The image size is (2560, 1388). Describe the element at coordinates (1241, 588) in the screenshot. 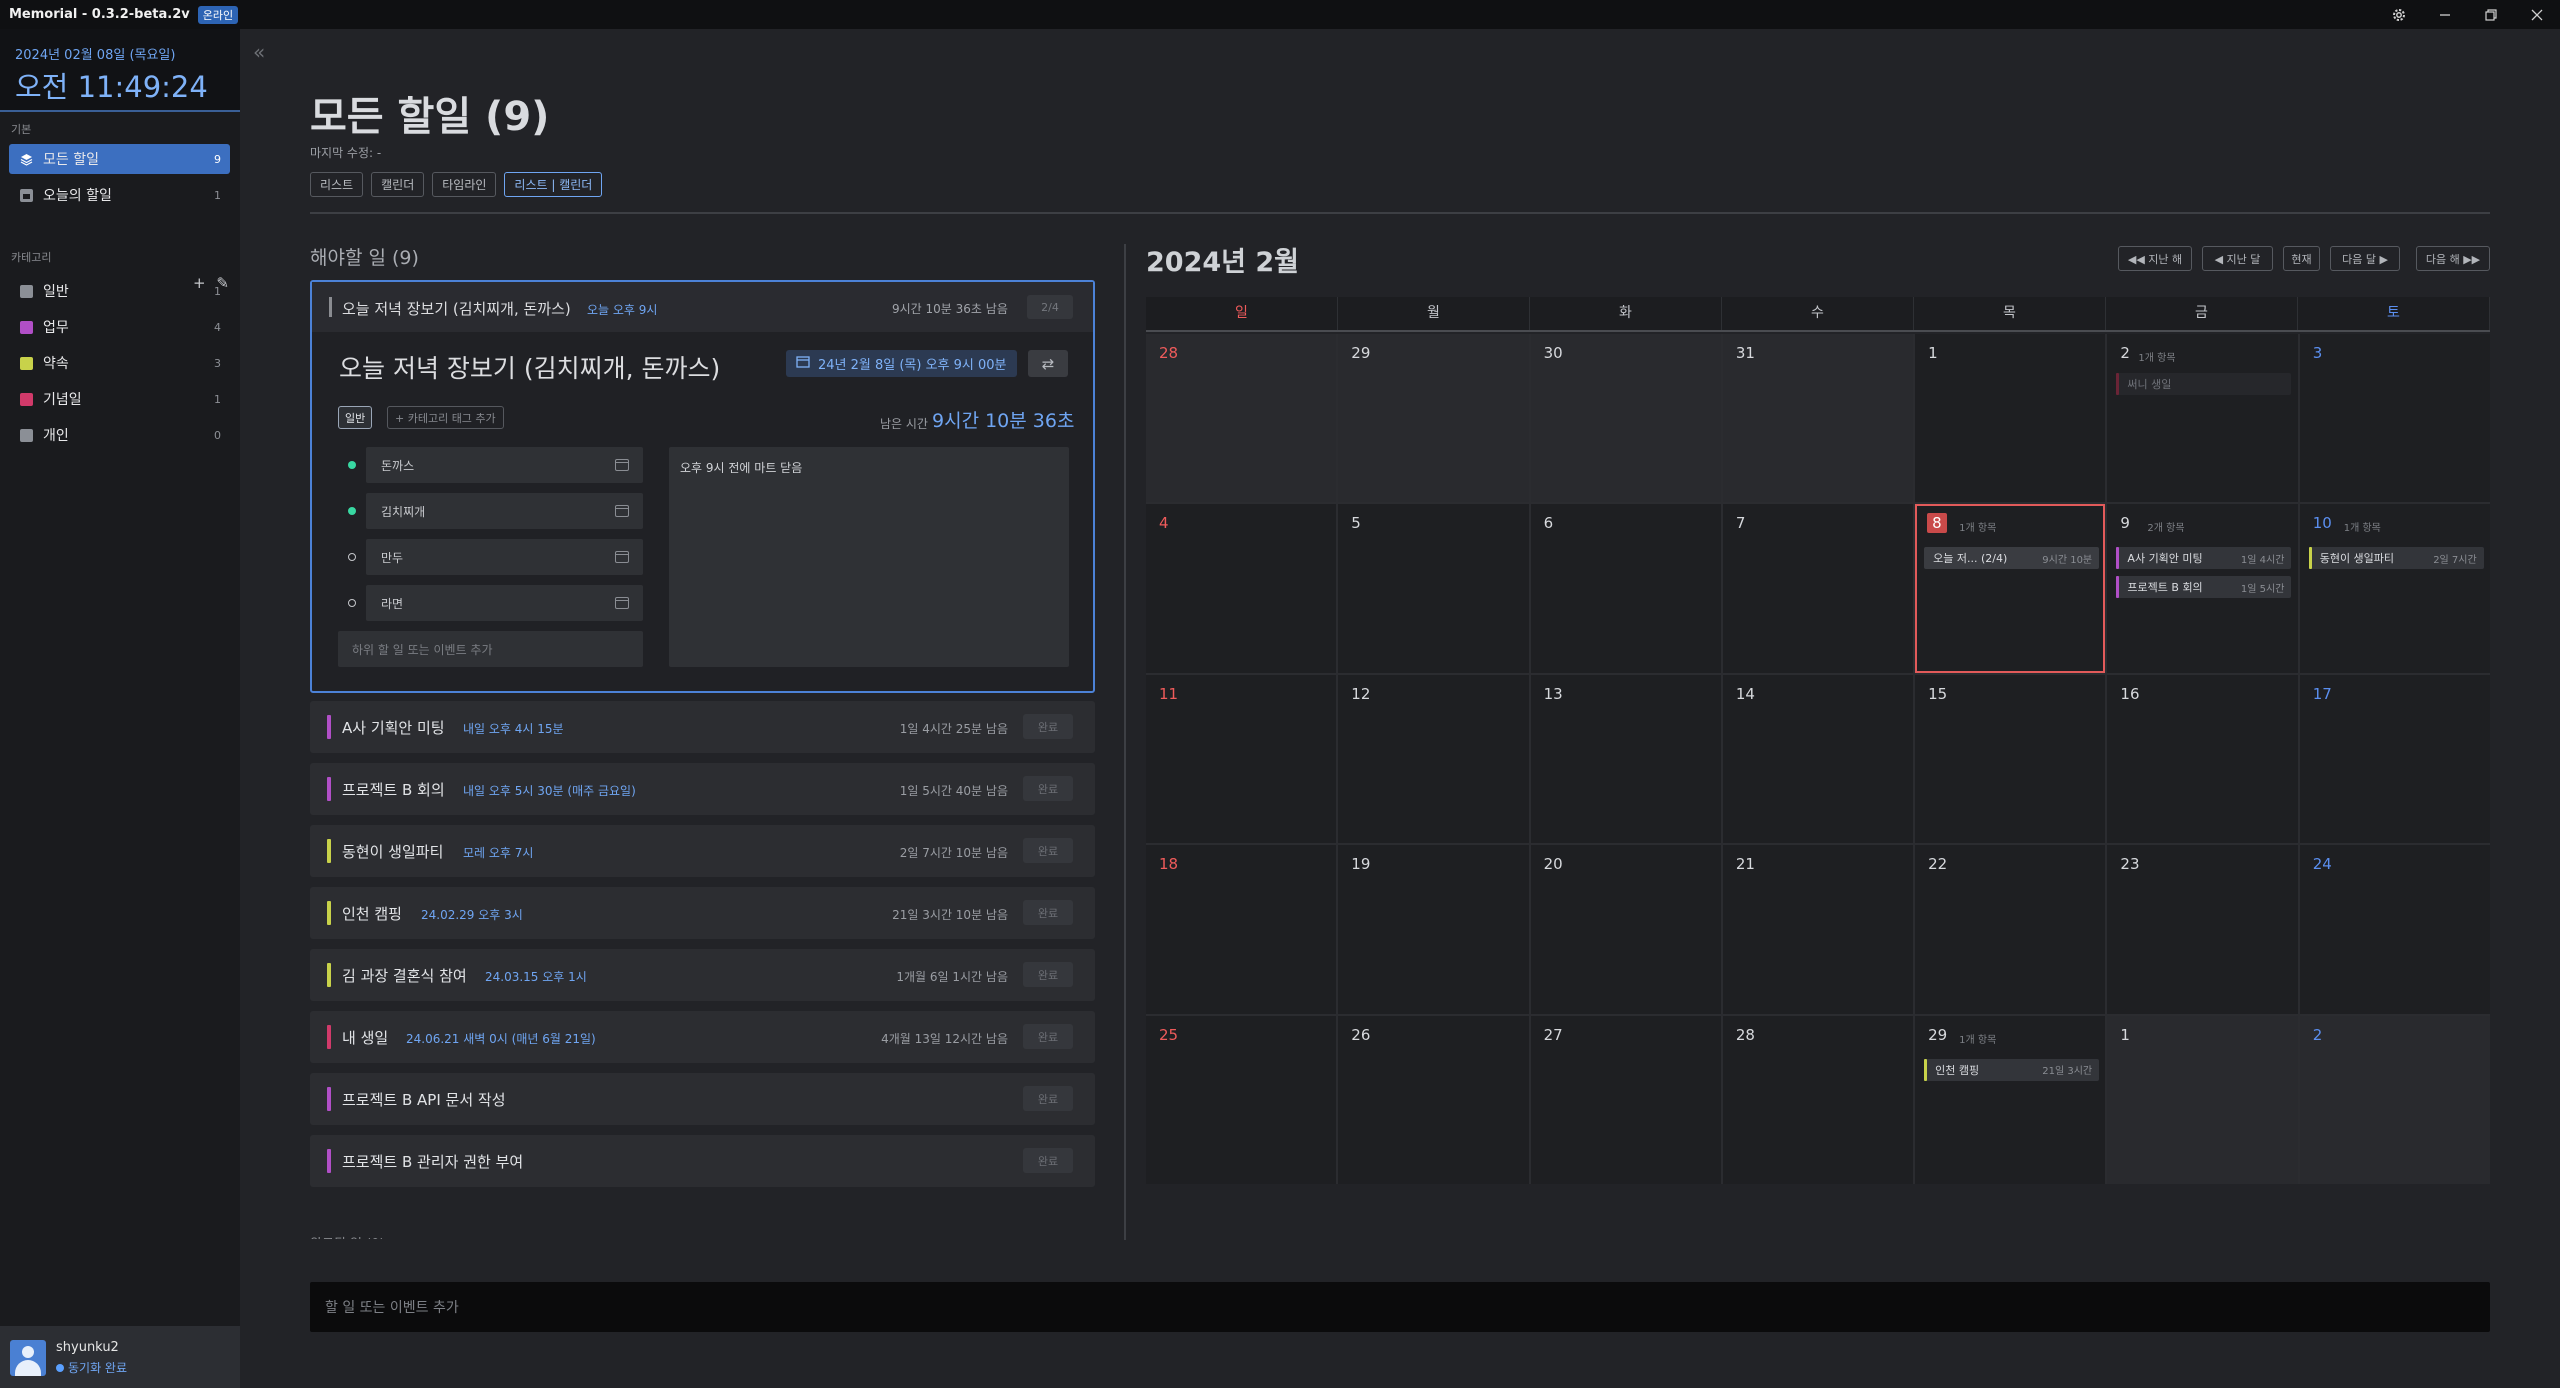

I see `calendar-day-cell: 4` at that location.